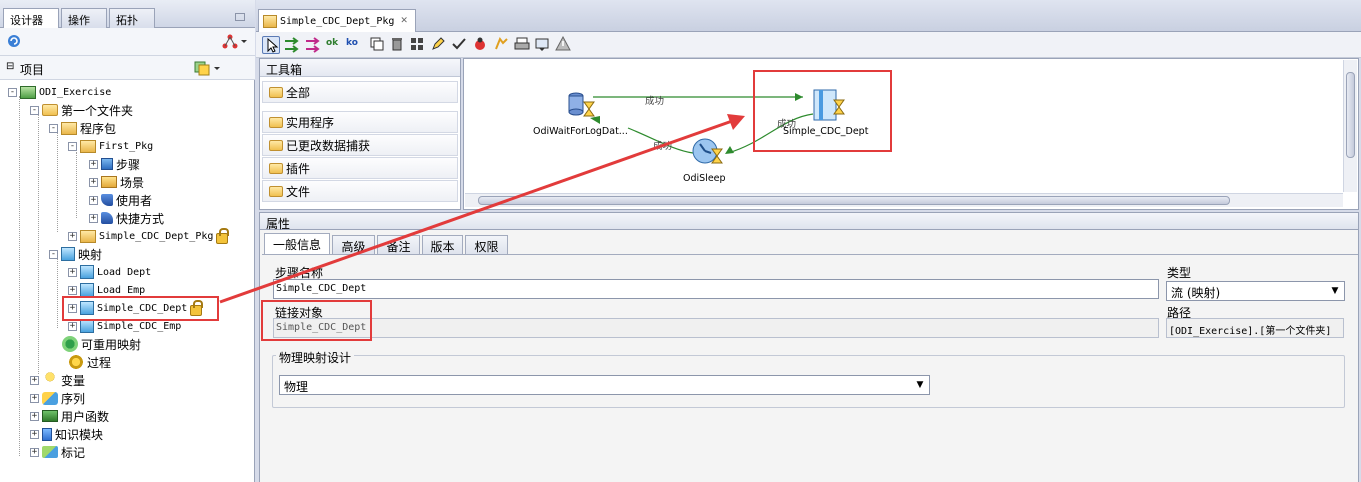 This screenshot has height=482, width=1361. I want to click on linked-object-input: Simple_CDC_Dept, so click(716, 328).